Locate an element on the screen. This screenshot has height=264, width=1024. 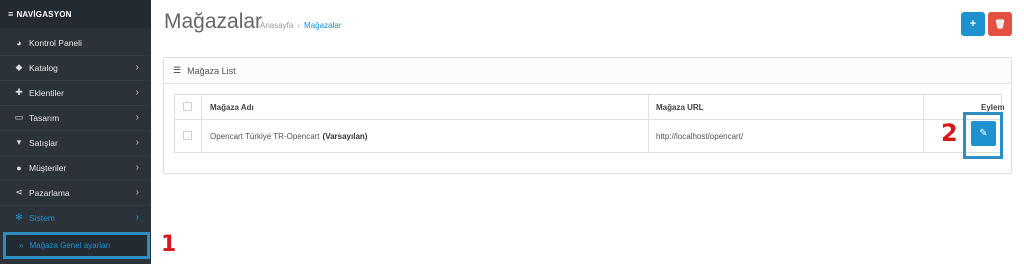
sidebar-item-dashboard: ◕ Kontrol Paneli is located at coordinates (75, 42).